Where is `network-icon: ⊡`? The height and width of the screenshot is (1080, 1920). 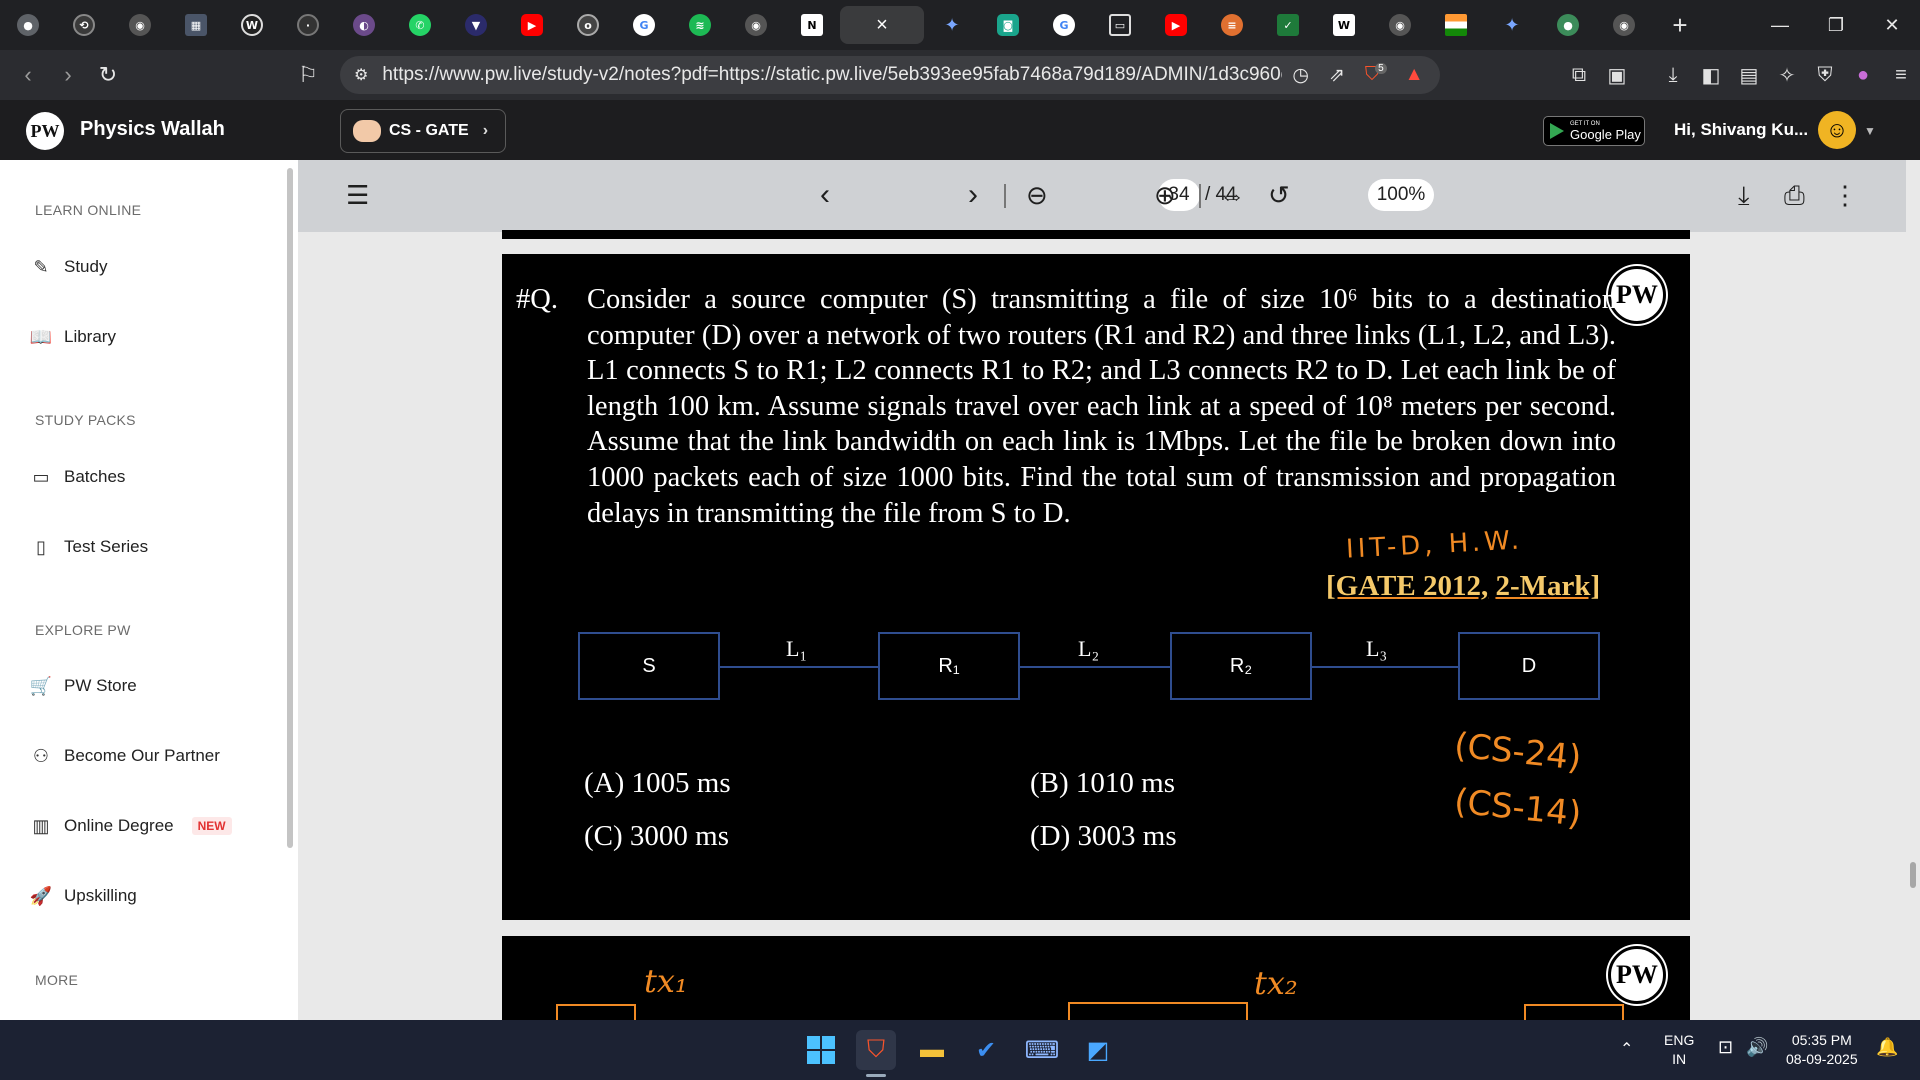
network-icon: ⊡ is located at coordinates (1725, 1047).